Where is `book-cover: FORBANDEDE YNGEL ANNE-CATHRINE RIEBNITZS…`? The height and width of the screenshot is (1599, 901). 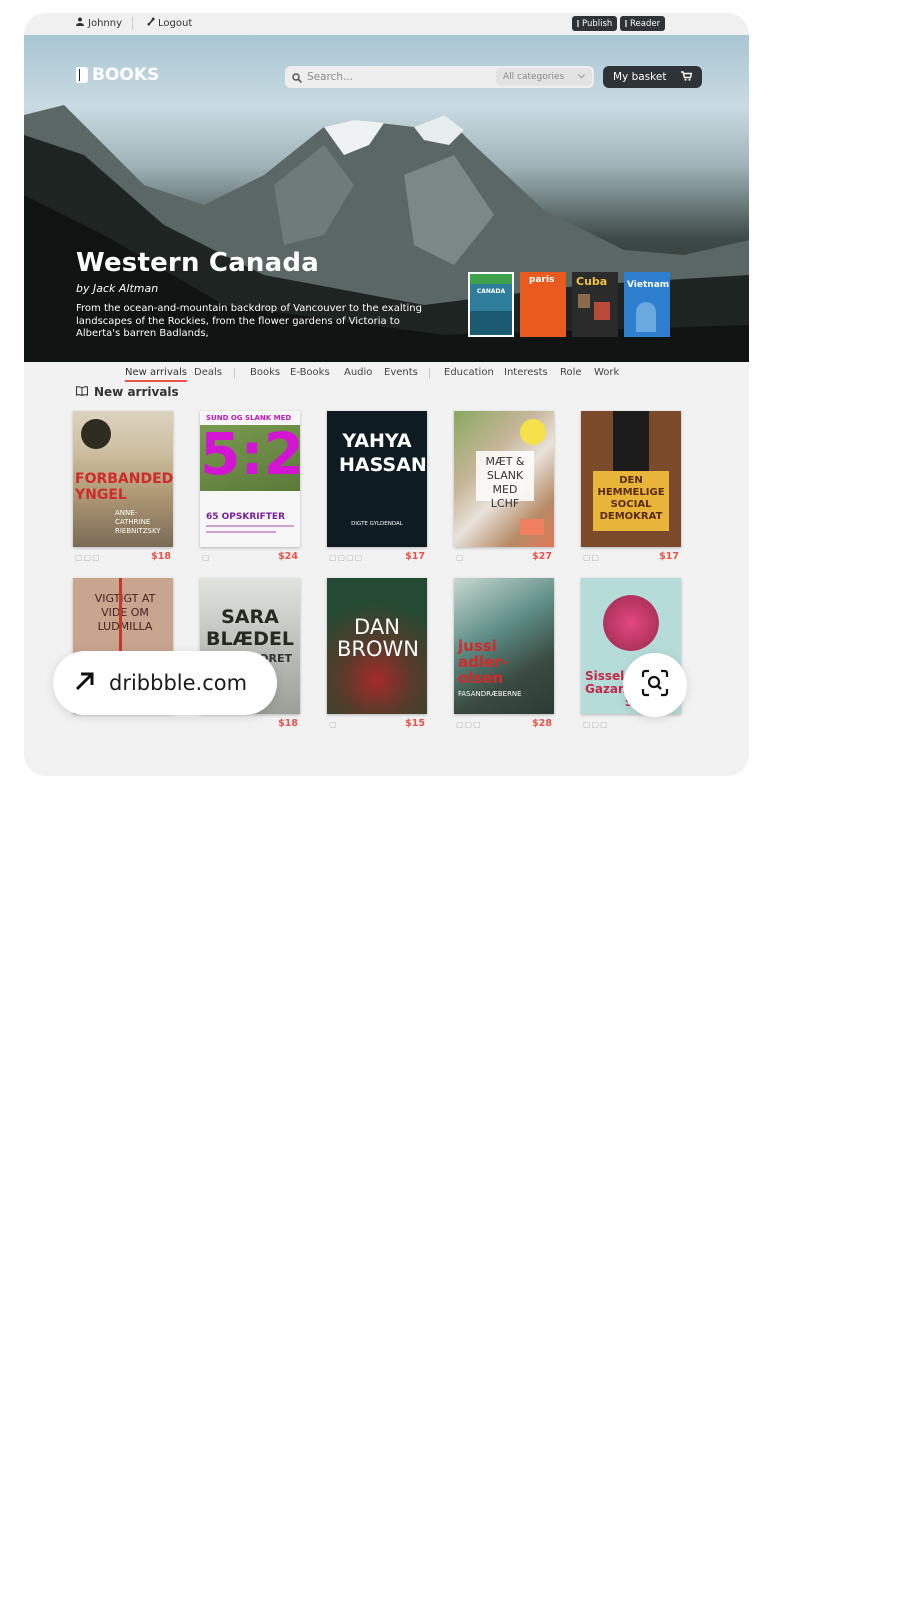
book-cover: FORBANDEDE YNGEL ANNE-CATHRINE RIEBNITZS… is located at coordinates (123, 479).